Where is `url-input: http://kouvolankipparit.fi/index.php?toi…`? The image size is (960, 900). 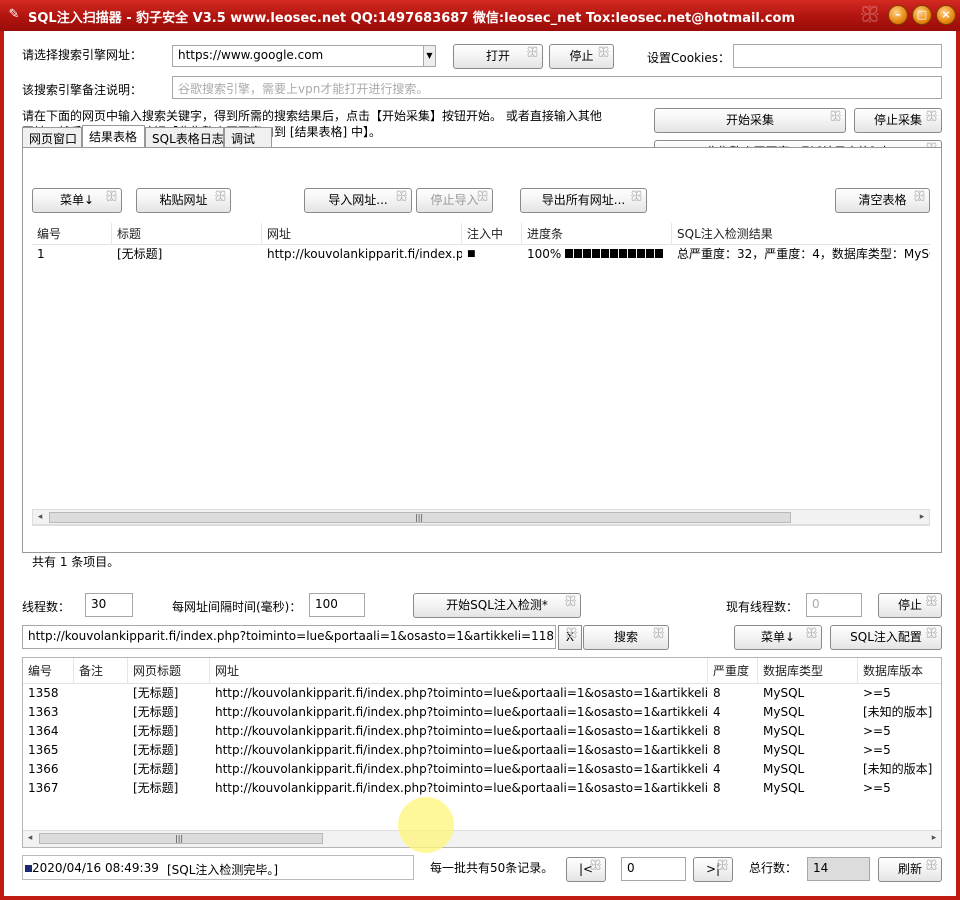 url-input: http://kouvolankipparit.fi/index.php?toi… is located at coordinates (289, 637).